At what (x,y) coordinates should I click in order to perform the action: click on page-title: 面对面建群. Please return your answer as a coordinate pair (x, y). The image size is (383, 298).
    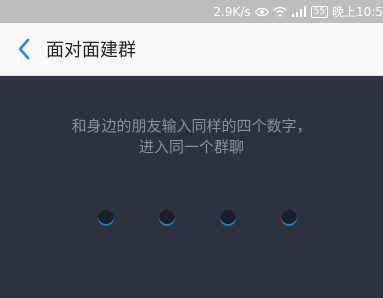
    Looking at the image, I should click on (91, 50).